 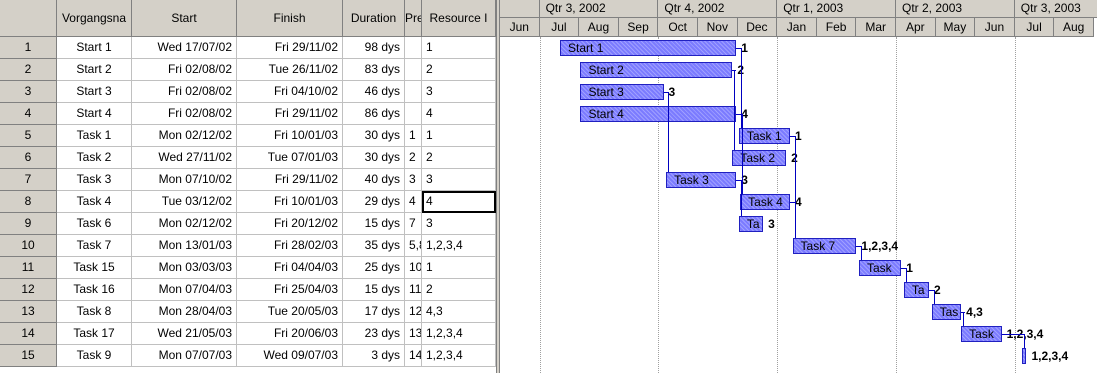 I want to click on cell-finish: Fri 04/10/02, so click(x=290, y=92).